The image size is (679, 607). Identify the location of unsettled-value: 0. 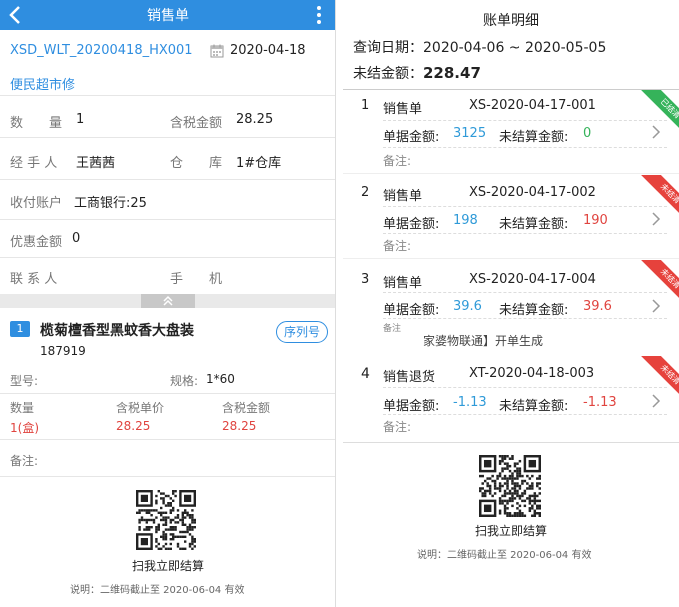
(587, 133).